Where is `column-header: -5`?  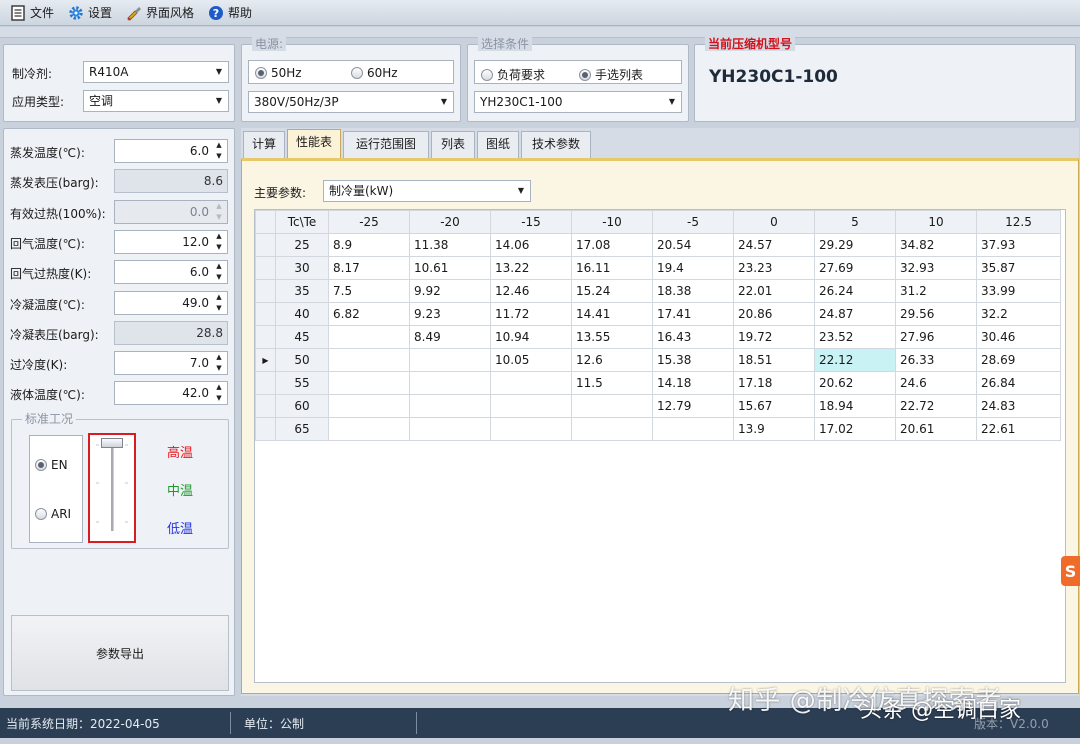
column-header: -5 is located at coordinates (693, 222).